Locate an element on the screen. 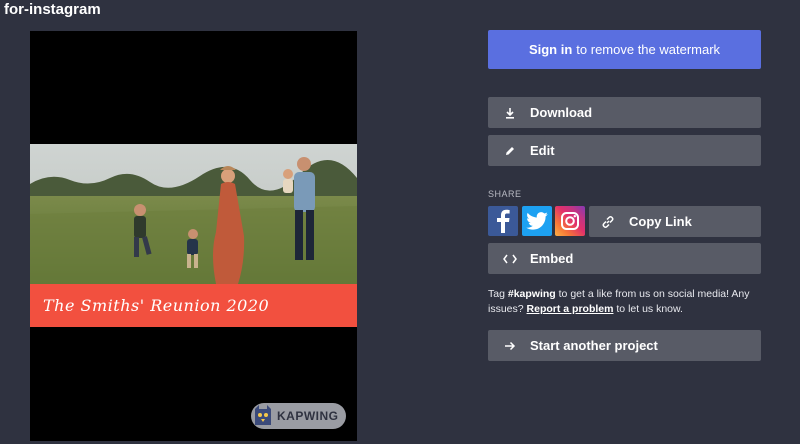 Image resolution: width=800 pixels, height=444 pixels. facebook-icon is located at coordinates (503, 221).